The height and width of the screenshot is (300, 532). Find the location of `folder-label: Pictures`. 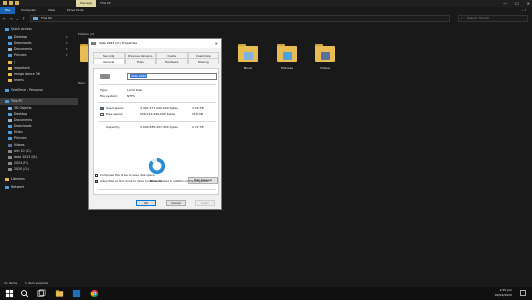

folder-label: Pictures is located at coordinates (287, 68).